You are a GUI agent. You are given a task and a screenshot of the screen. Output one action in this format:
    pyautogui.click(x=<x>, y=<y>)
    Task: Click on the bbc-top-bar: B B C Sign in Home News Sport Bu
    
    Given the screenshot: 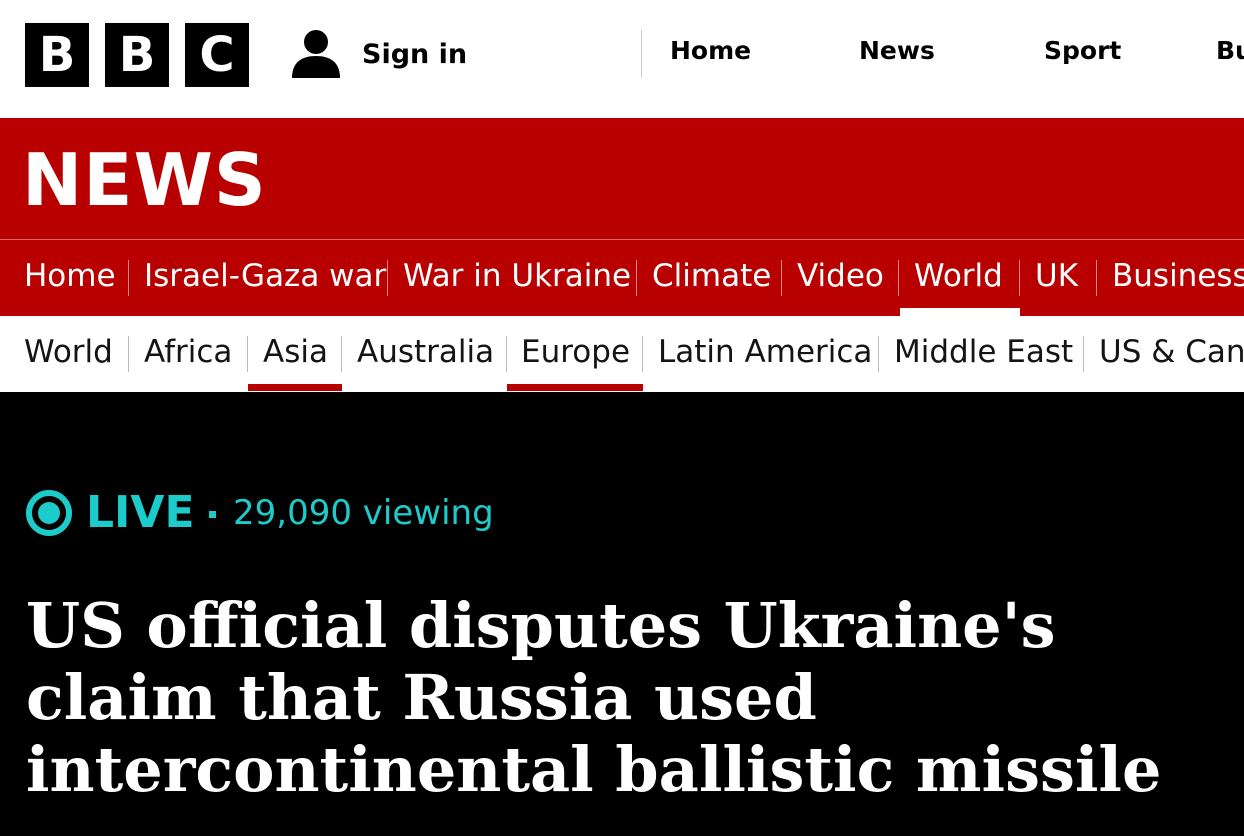 What is the action you would take?
    pyautogui.click(x=622, y=59)
    